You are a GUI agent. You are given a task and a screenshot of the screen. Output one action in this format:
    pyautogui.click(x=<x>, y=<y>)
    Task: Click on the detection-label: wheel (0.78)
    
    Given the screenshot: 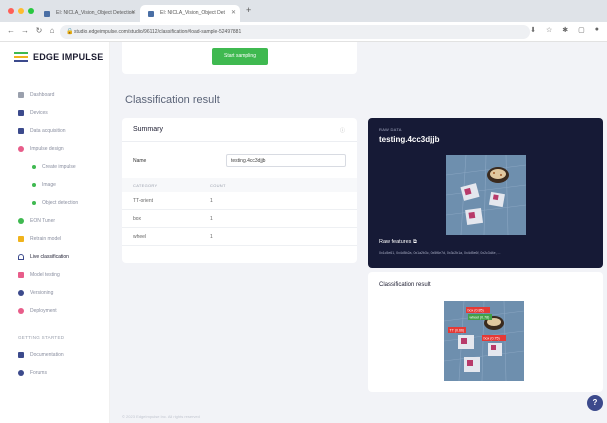 What is the action you would take?
    pyautogui.click(x=480, y=318)
    